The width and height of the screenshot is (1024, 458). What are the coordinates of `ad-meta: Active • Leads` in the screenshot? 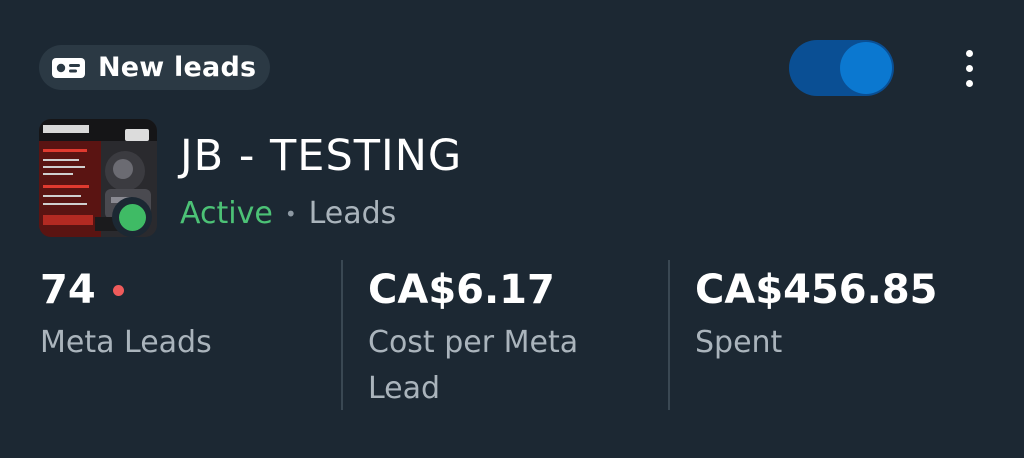 It's located at (288, 214).